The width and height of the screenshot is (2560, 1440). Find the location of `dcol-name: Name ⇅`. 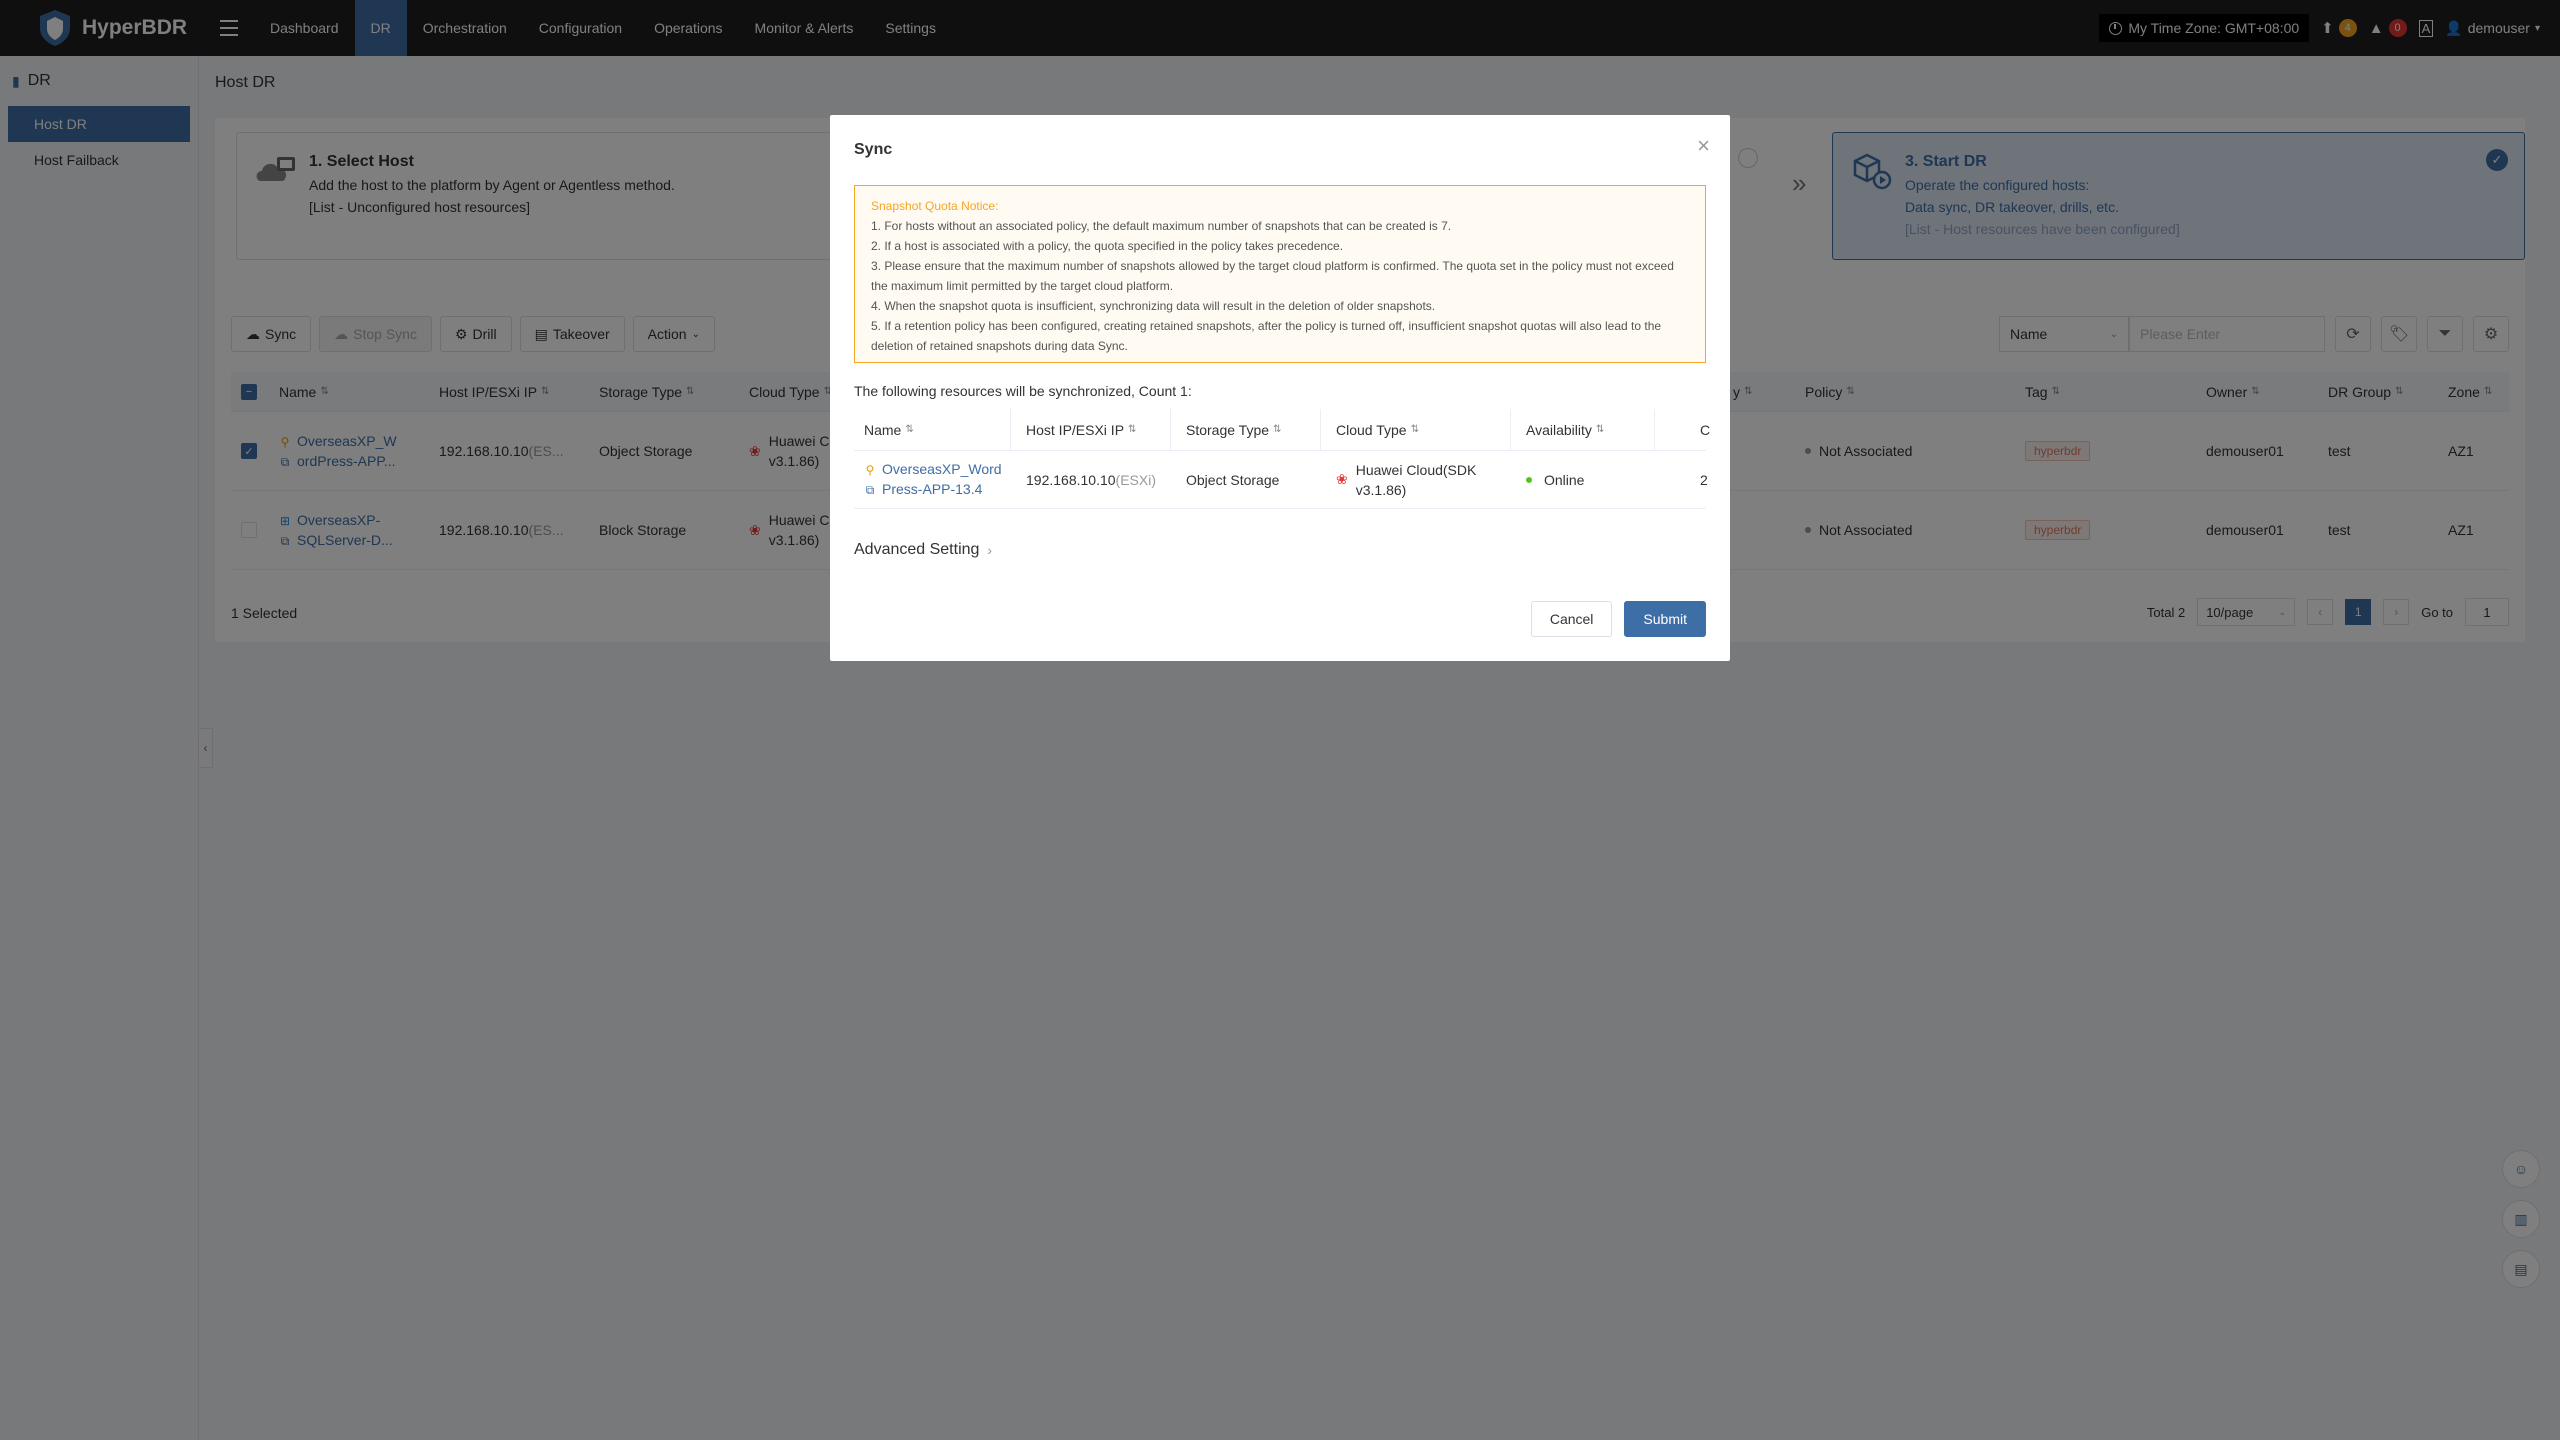

dcol-name: Name ⇅ is located at coordinates (889, 429).